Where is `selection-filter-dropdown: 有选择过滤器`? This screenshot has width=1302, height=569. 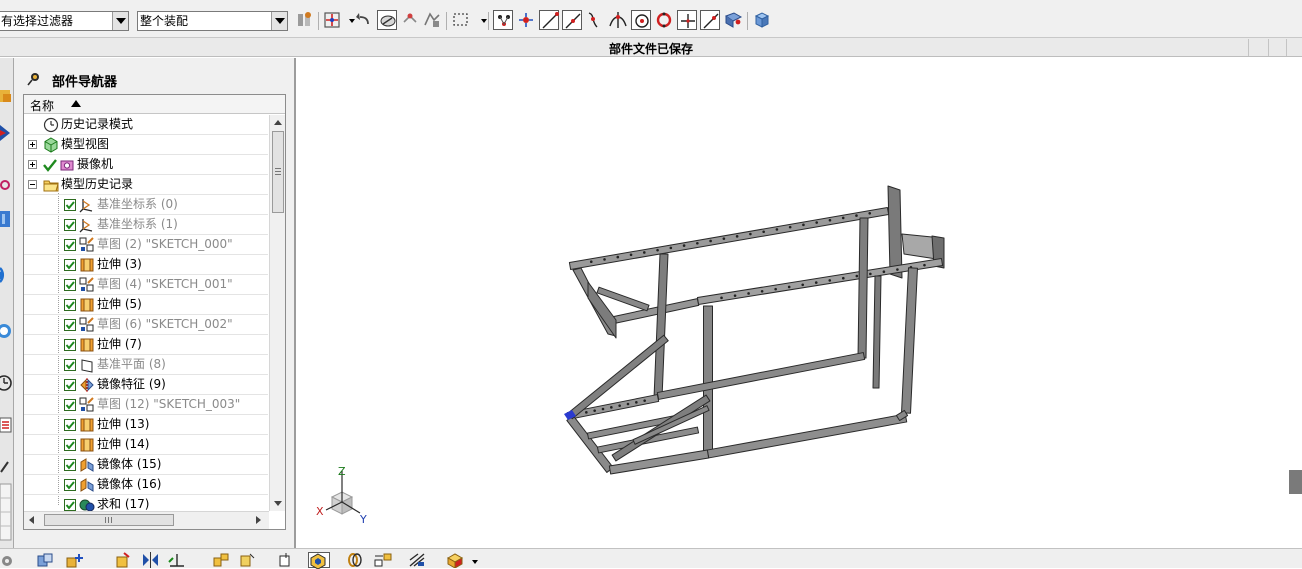
selection-filter-dropdown: 有选择过滤器 is located at coordinates (64, 21).